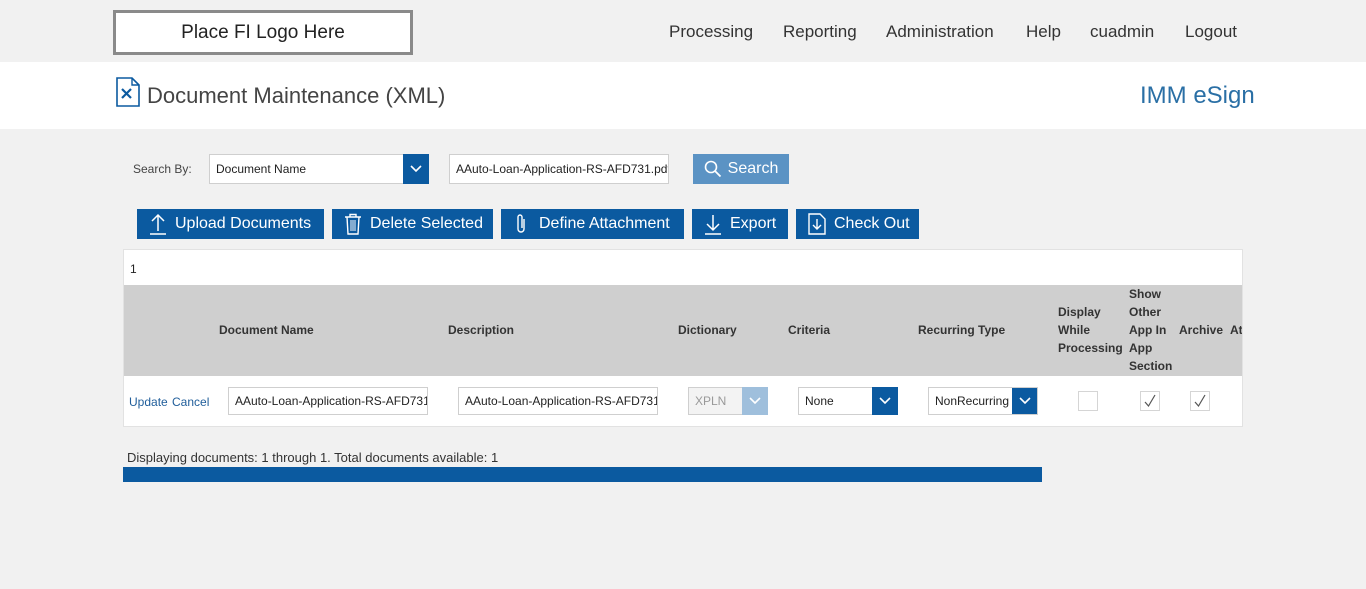 Image resolution: width=1366 pixels, height=589 pixels. What do you see at coordinates (331, 401) in the screenshot?
I see `document-name-value: AAuto-Loan-Application-RS-AFD731.pdf` at bounding box center [331, 401].